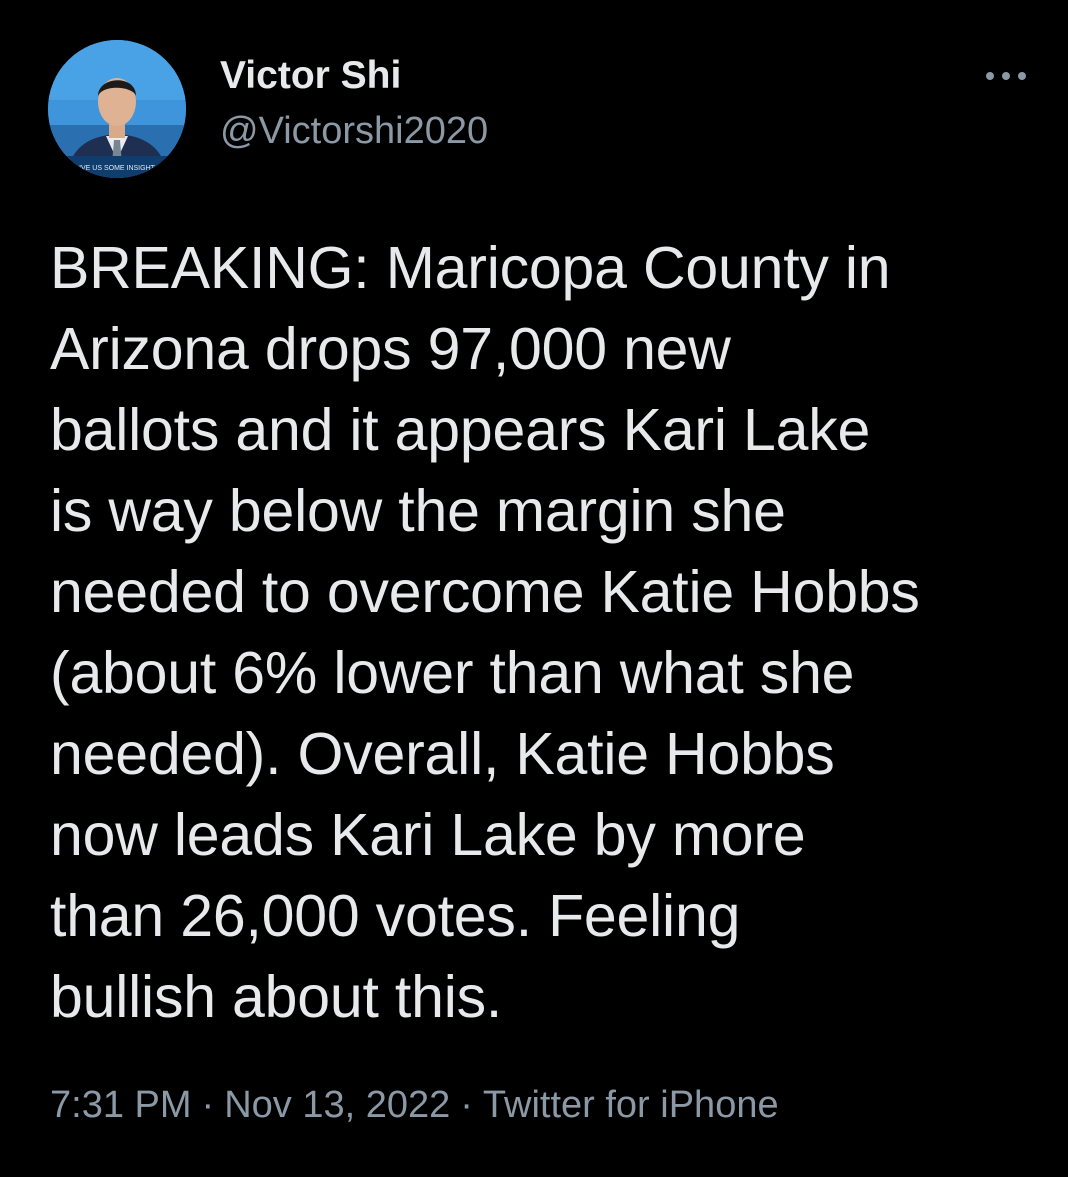 This screenshot has height=1177, width=1068. Describe the element at coordinates (631, 1105) in the screenshot. I see `tweet-source: Twitter for iPhone` at that location.